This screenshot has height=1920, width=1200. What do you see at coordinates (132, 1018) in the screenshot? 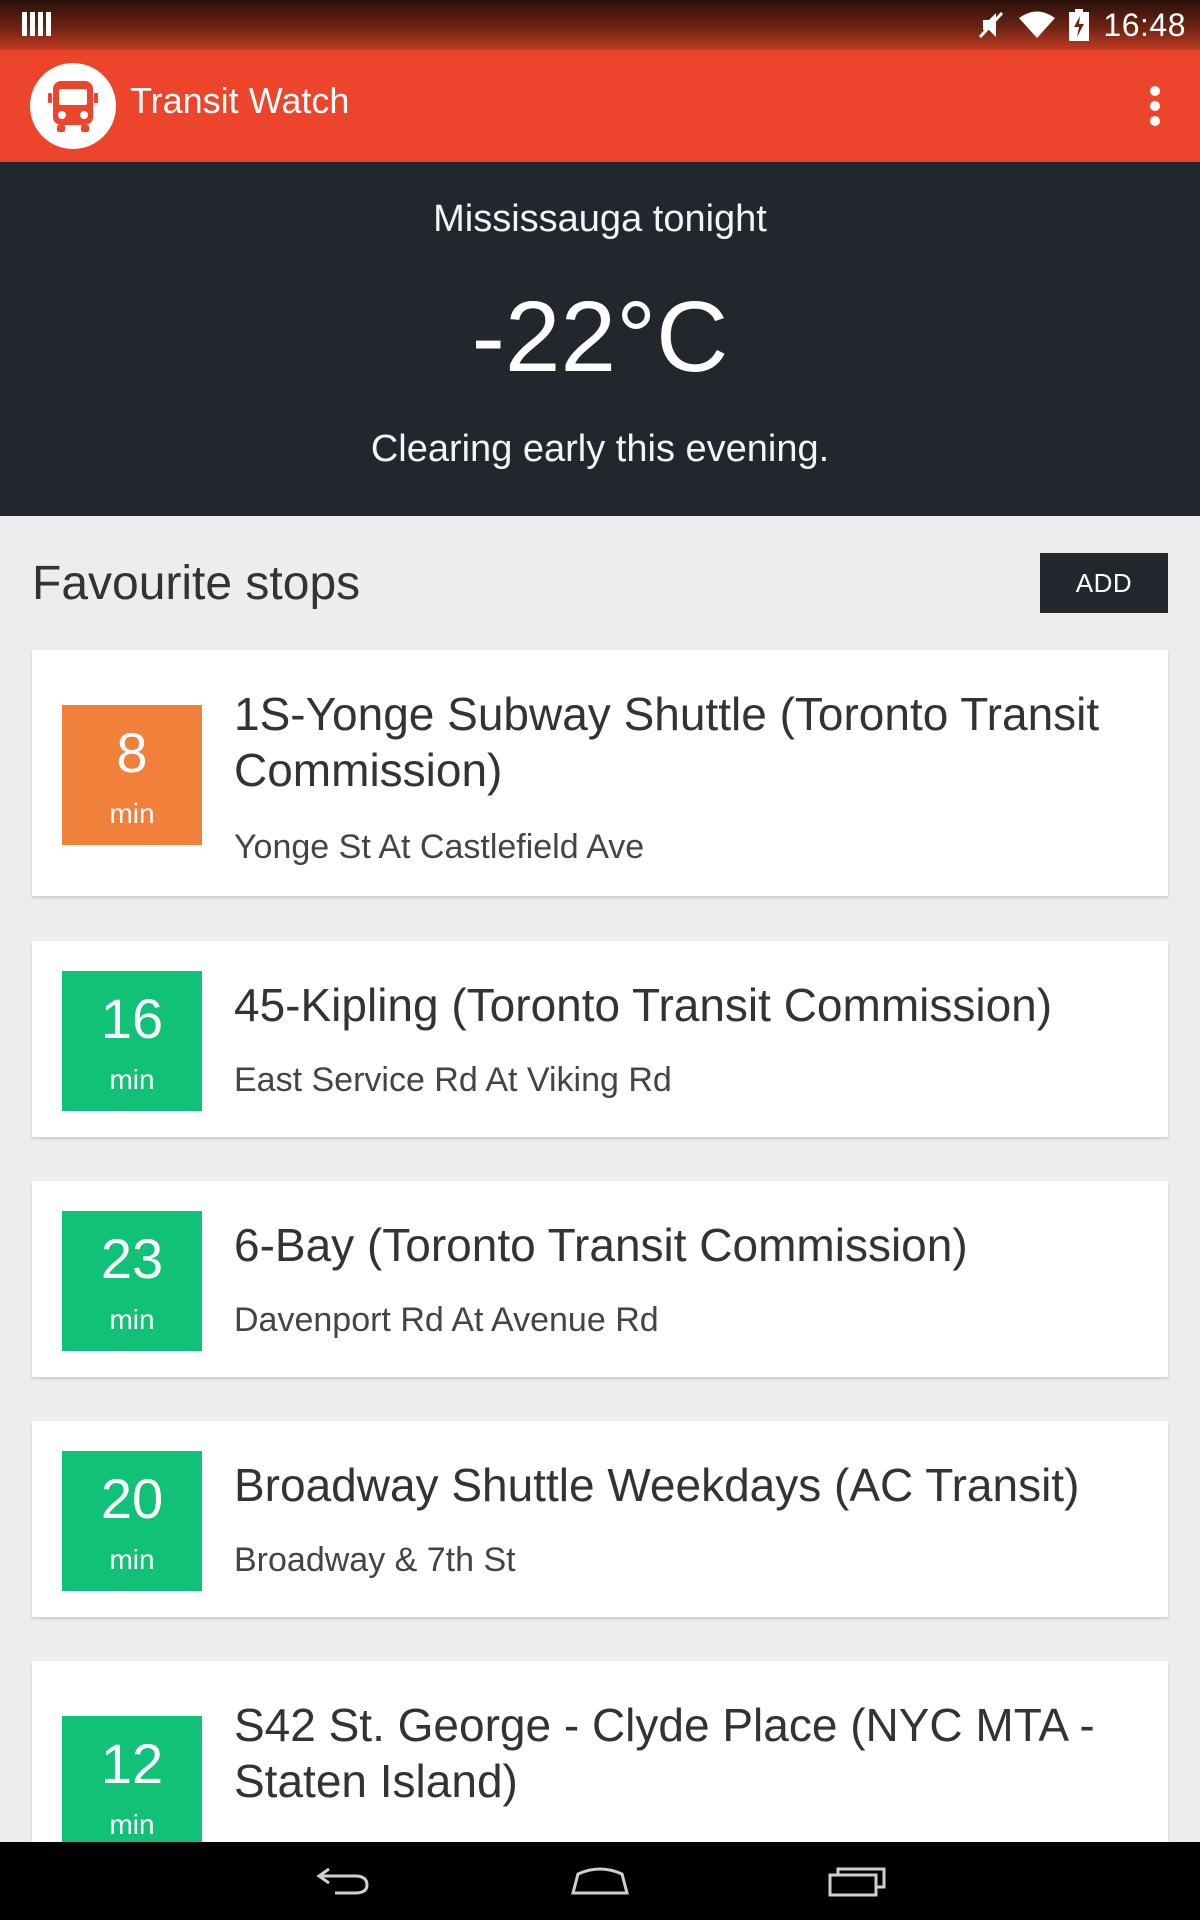
I see `eta-minutes: 16` at bounding box center [132, 1018].